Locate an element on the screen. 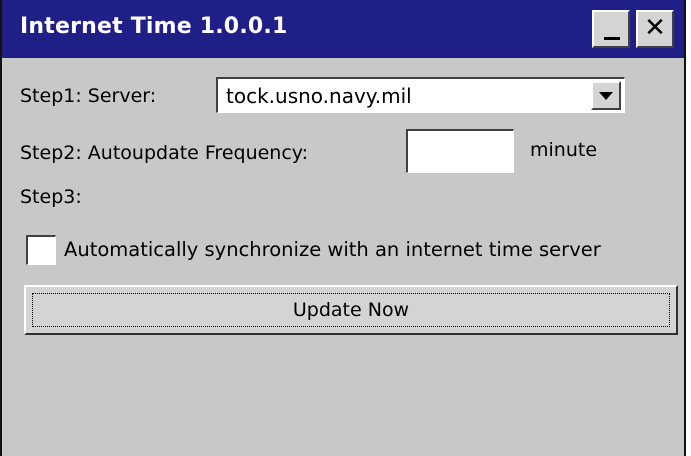 The width and height of the screenshot is (691, 456). window-title: Internet Time 1.0.0.1 is located at coordinates (154, 26).